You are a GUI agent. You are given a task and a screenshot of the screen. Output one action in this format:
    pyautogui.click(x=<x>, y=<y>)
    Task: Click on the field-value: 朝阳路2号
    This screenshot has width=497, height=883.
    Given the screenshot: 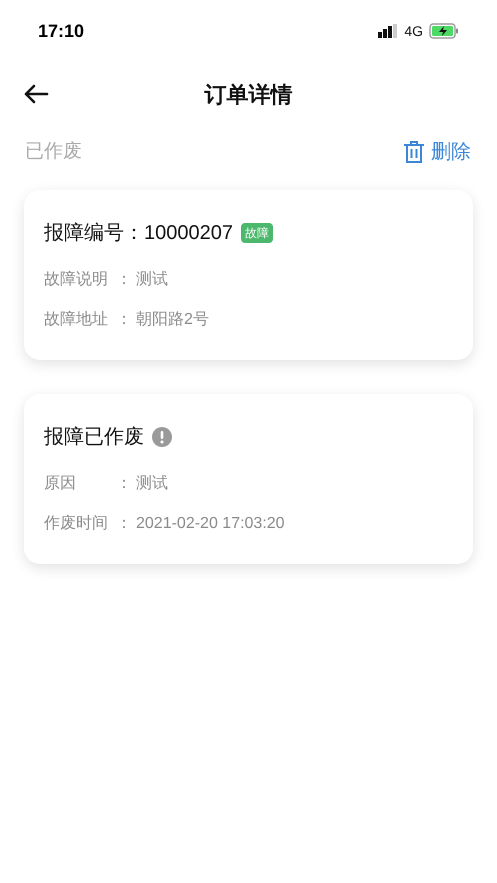 What is the action you would take?
    pyautogui.click(x=172, y=320)
    